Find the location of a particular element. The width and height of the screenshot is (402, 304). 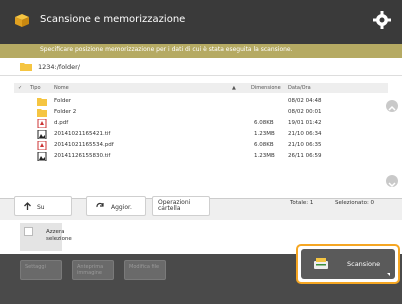

current-path: 1234:/folder/ is located at coordinates (201, 67).